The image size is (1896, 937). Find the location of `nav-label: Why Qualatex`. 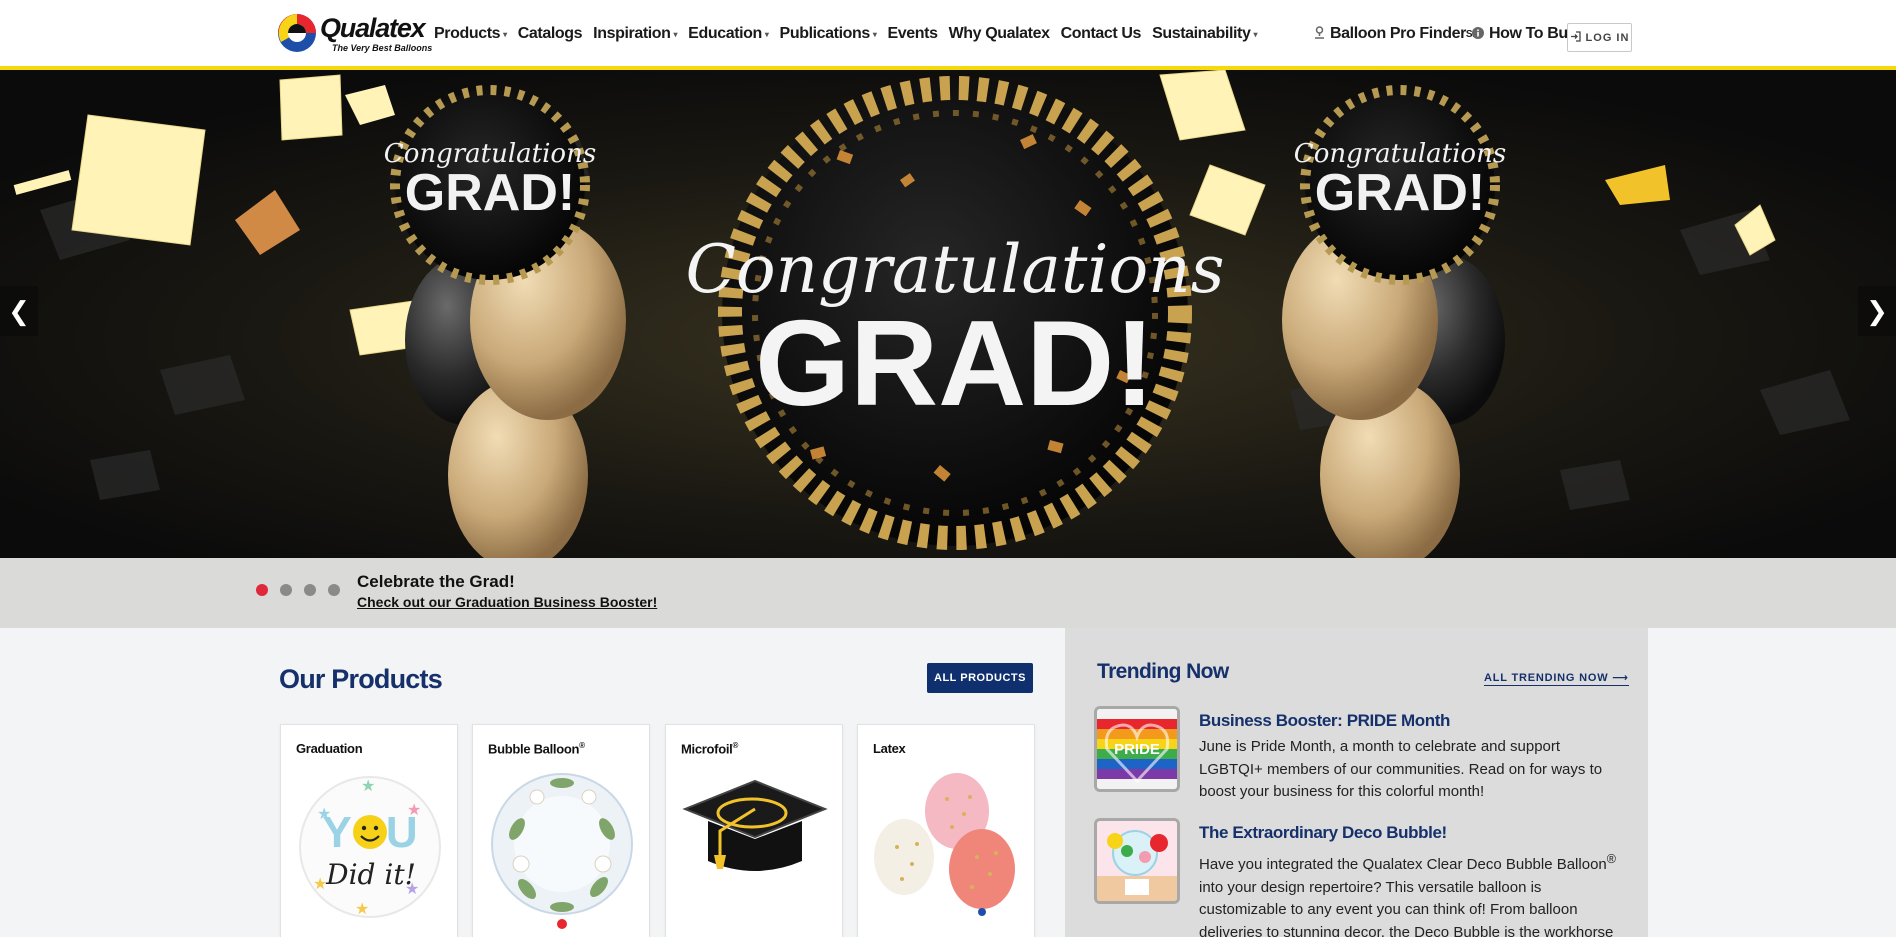

nav-label: Why Qualatex is located at coordinates (999, 33).